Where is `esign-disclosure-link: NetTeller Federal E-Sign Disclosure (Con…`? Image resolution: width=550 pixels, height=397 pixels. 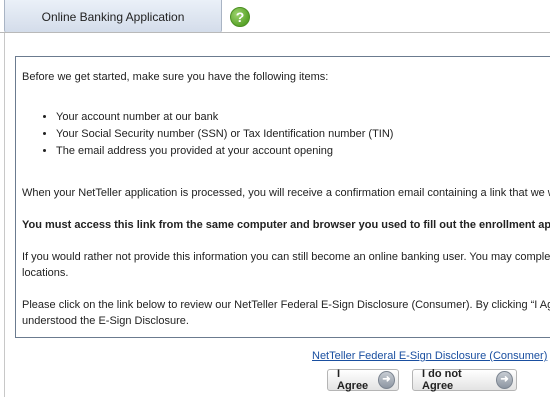
esign-disclosure-link: NetTeller Federal E-Sign Disclosure (Con… is located at coordinates (429, 356).